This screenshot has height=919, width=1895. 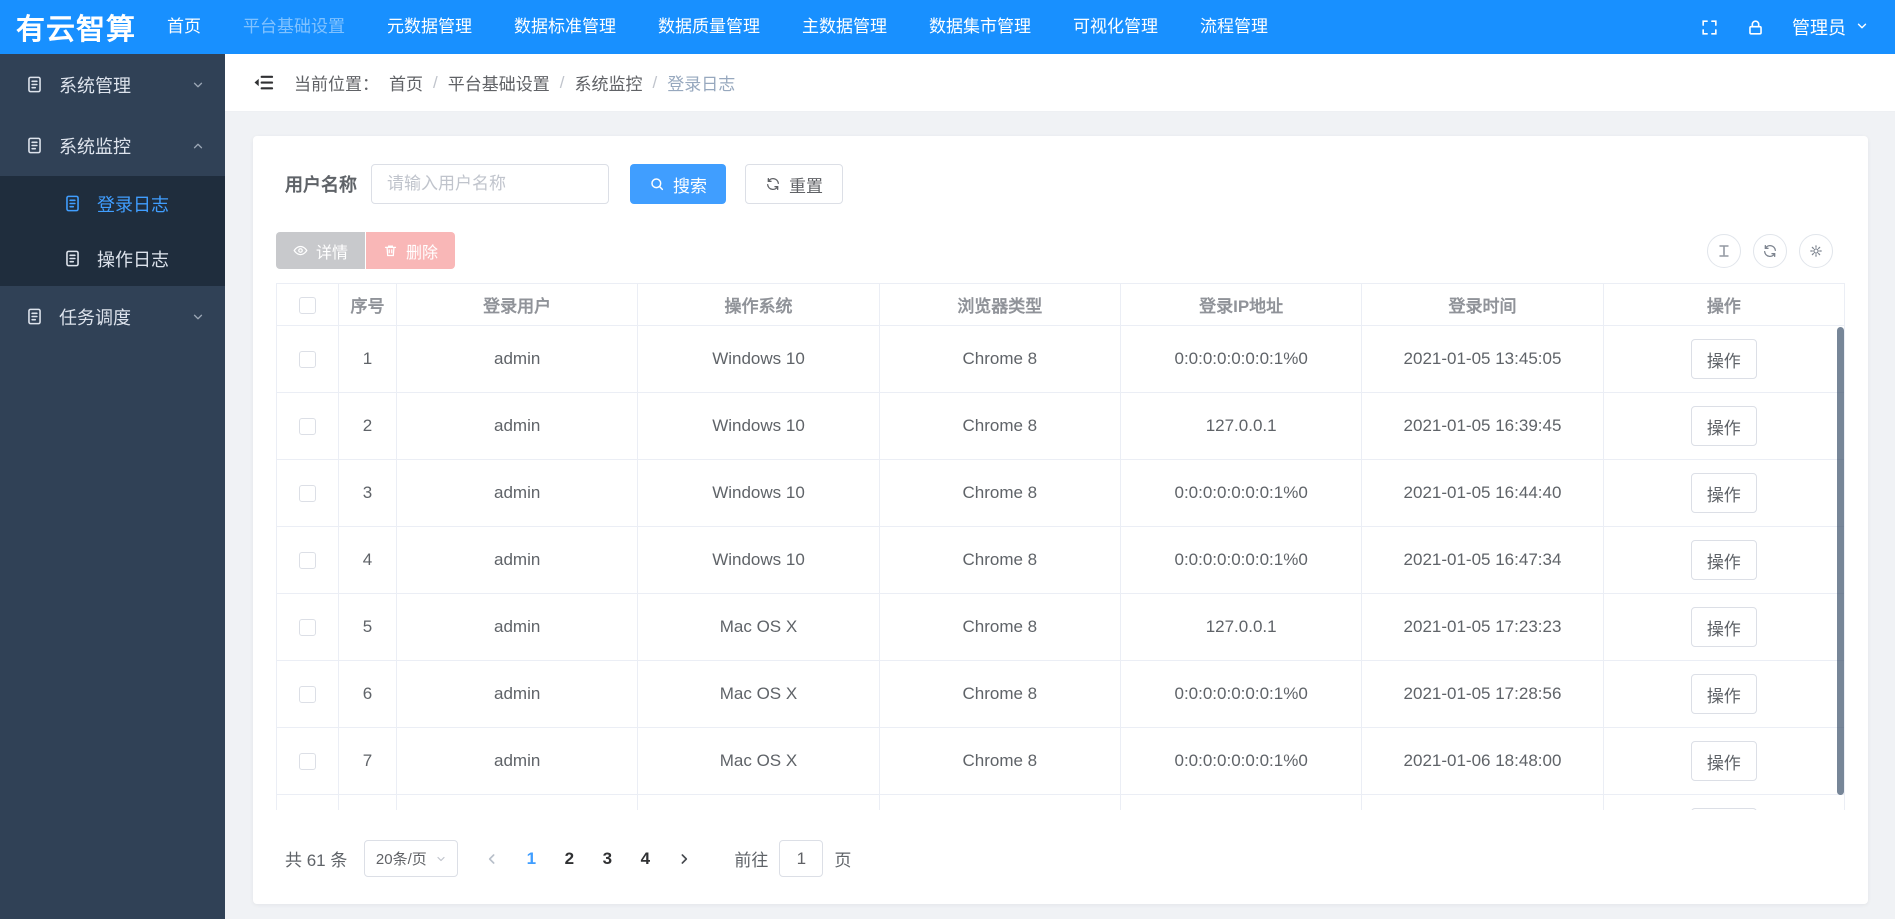 I want to click on reset-button: 重置, so click(x=794, y=184).